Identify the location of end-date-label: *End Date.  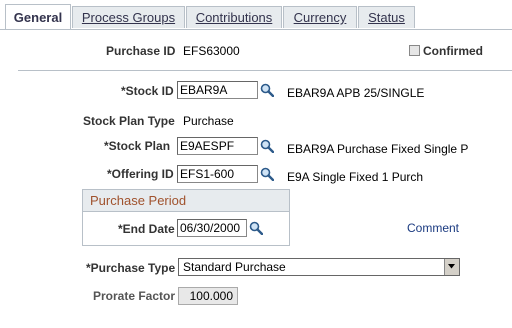
(146, 229).